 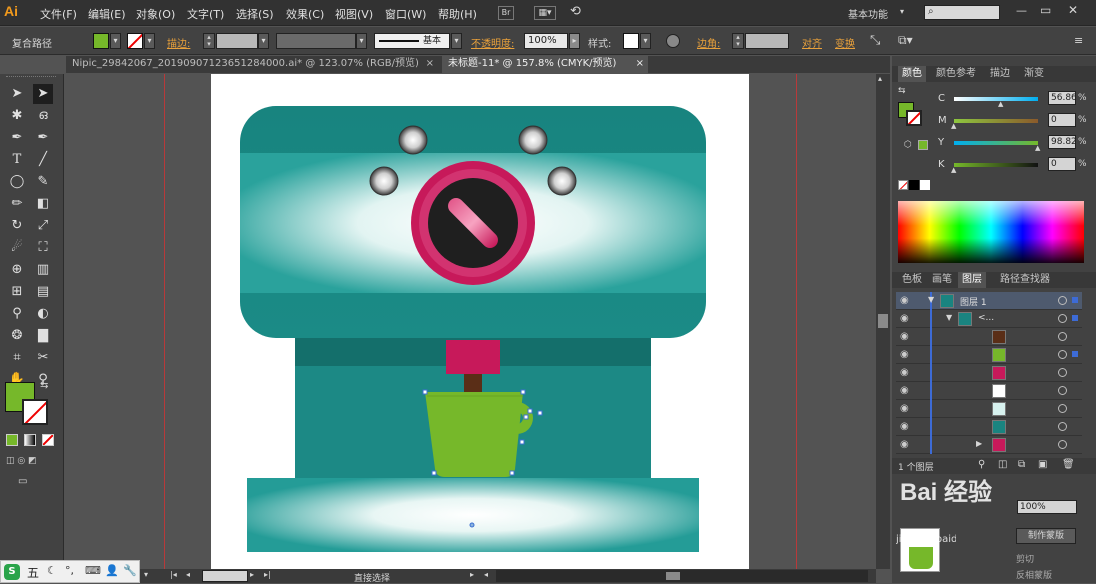 What do you see at coordinates (989, 301) in the screenshot?
I see `layer-row: ◉ ▼ 图层 1` at bounding box center [989, 301].